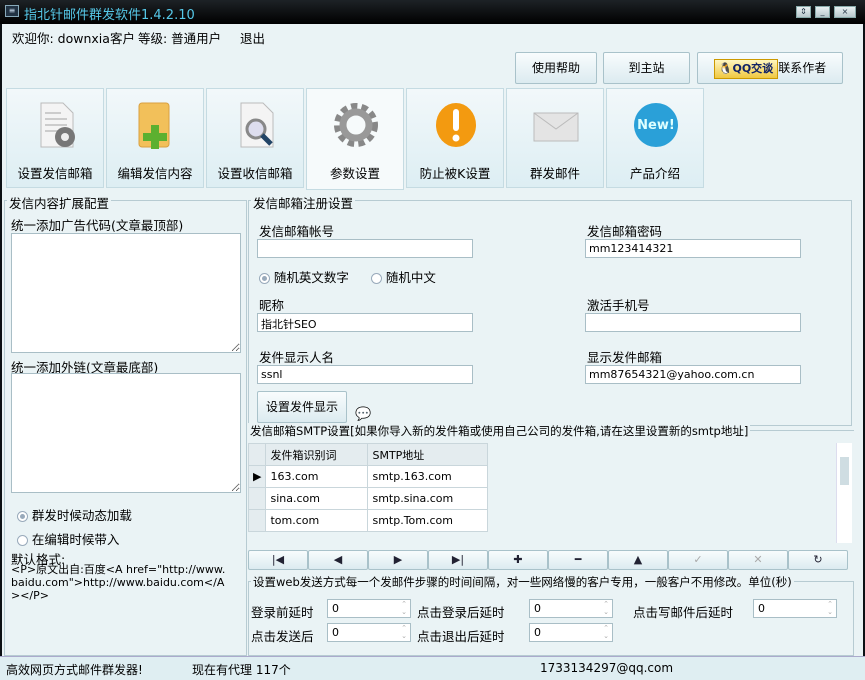 The width and height of the screenshot is (865, 680). What do you see at coordinates (155, 173) in the screenshot?
I see `tab-label: 编辑发信内容` at bounding box center [155, 173].